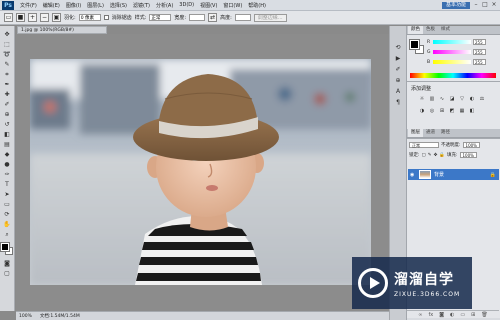 The height and width of the screenshot is (320, 500). I want to click on eyedropper-icon: ✒, so click(7, 84).